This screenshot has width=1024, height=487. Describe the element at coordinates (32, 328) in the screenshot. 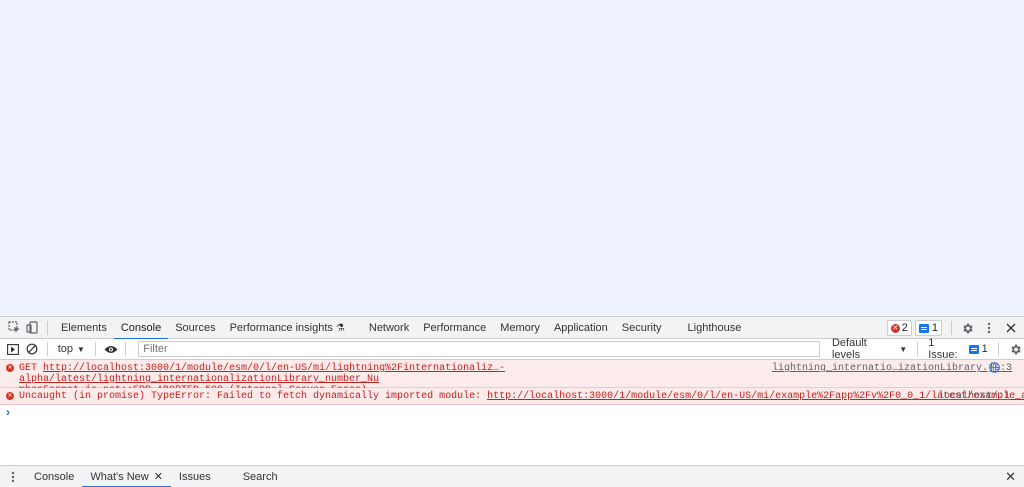

I see `device-toolbar-icon` at that location.